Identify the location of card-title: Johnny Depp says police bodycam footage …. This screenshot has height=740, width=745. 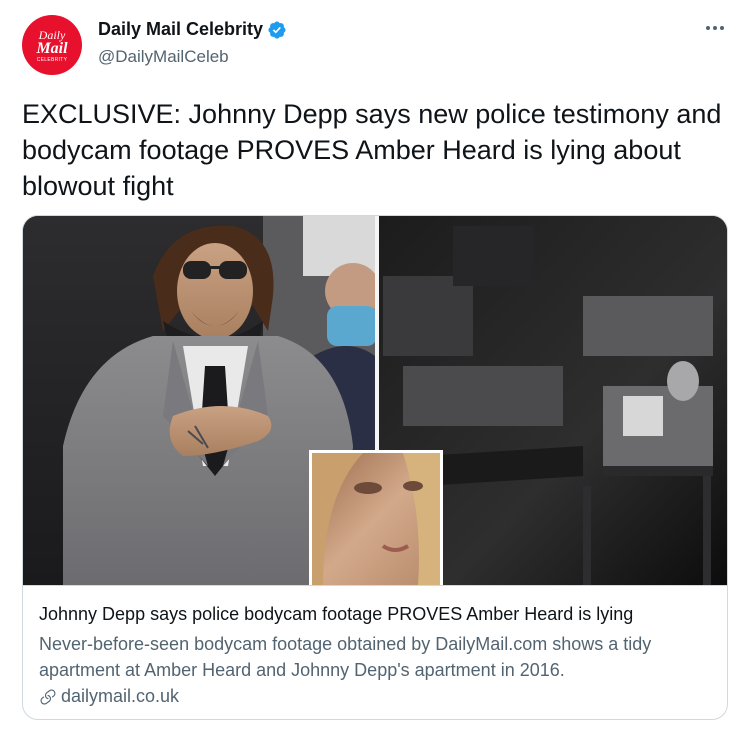
(336, 614).